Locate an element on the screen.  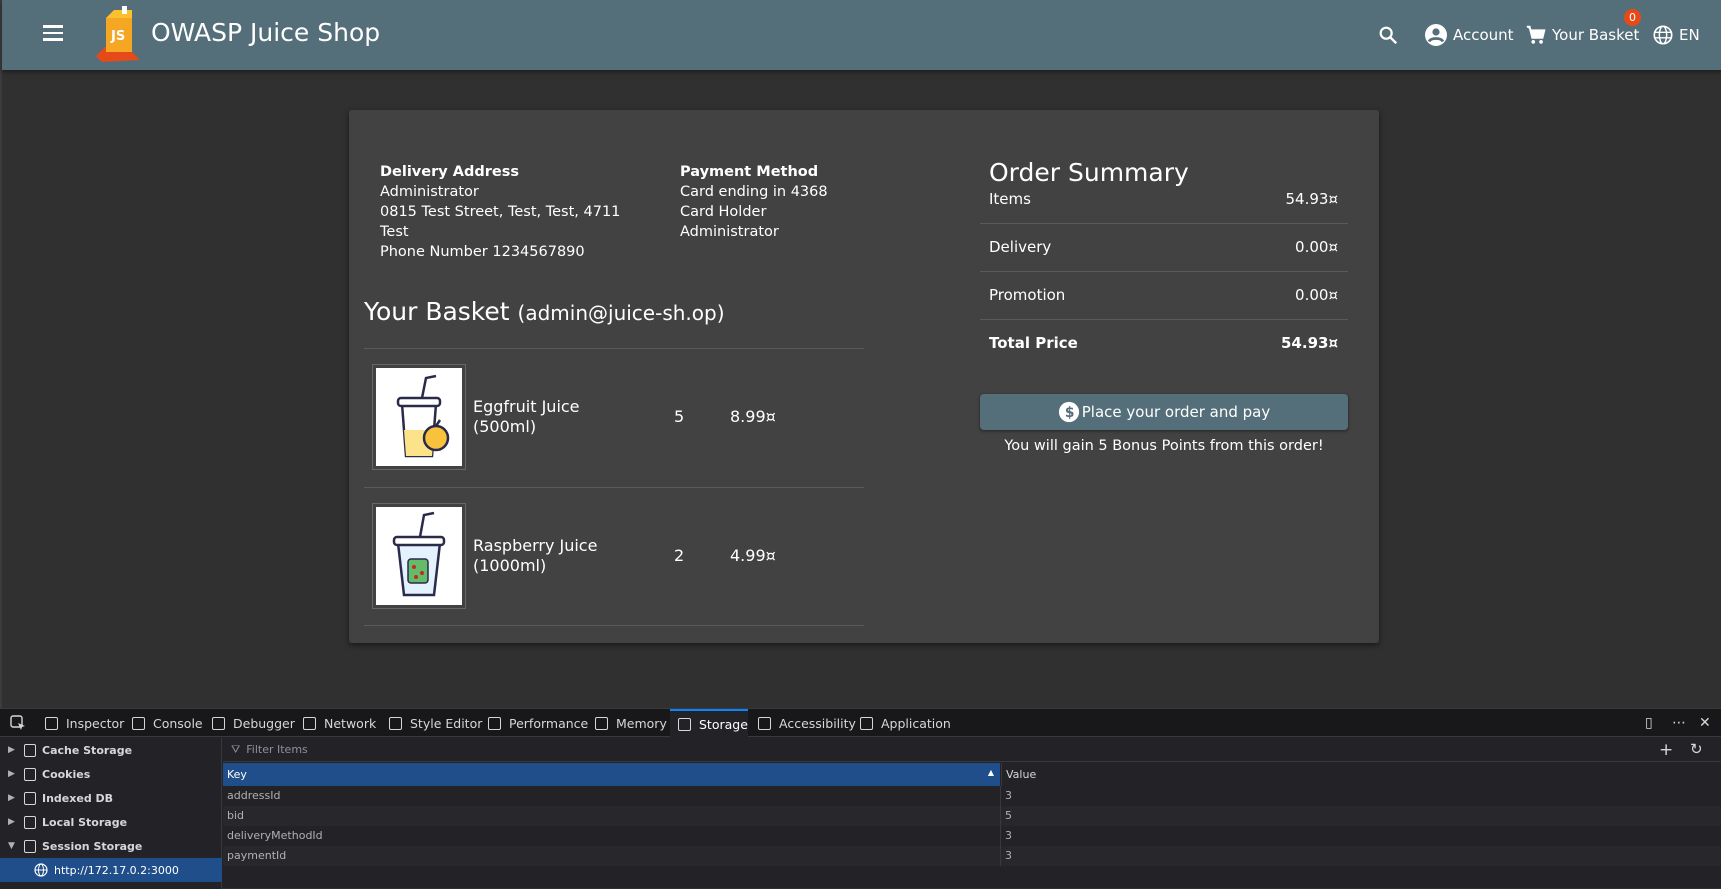
element-picker-icon is located at coordinates (18, 723).